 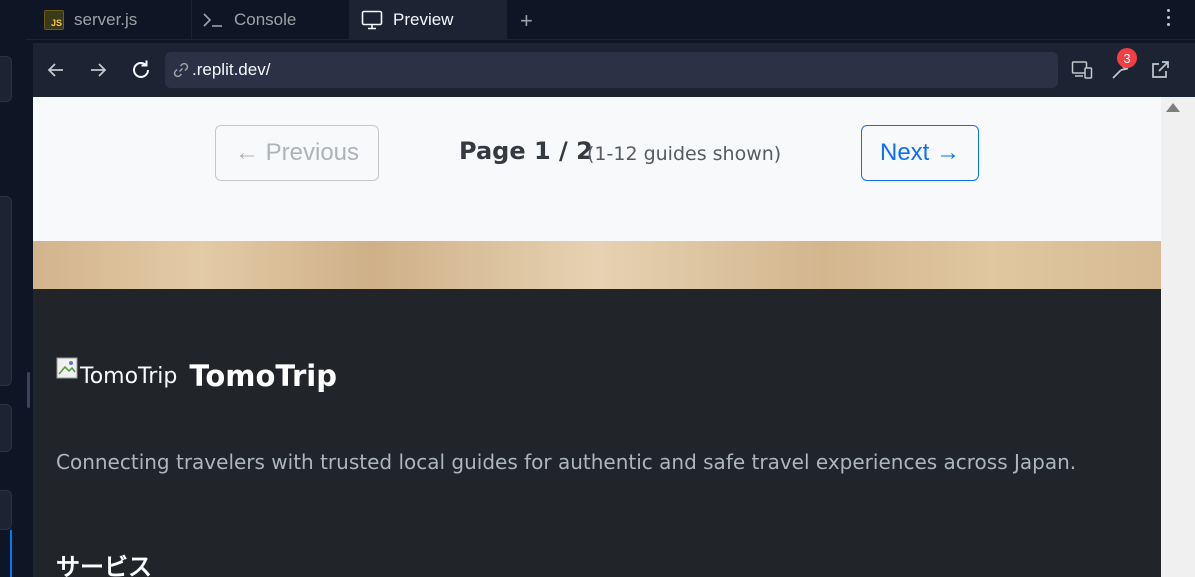 What do you see at coordinates (423, 19) in the screenshot?
I see `tab-label: Preview` at bounding box center [423, 19].